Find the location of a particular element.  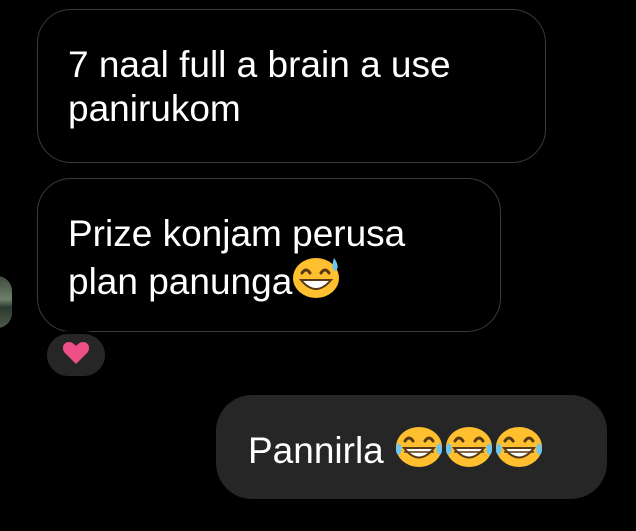

heart-icon is located at coordinates (76, 355).